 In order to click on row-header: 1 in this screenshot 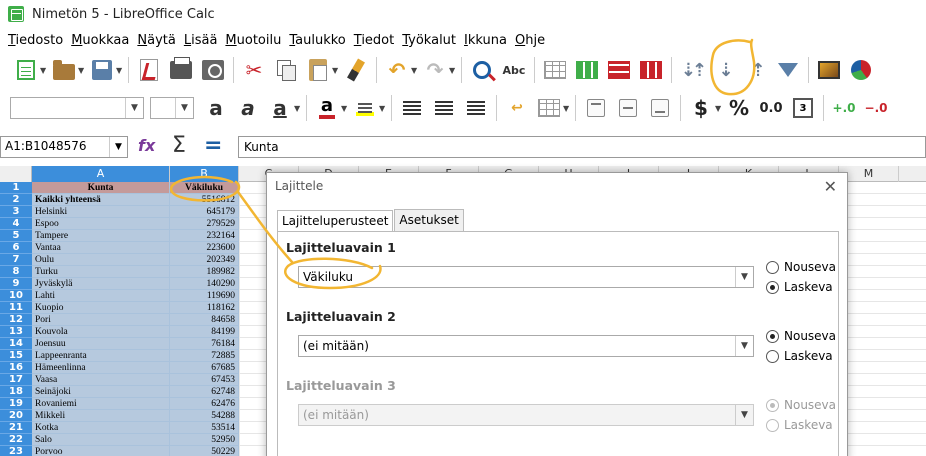, I will do `click(16, 188)`.